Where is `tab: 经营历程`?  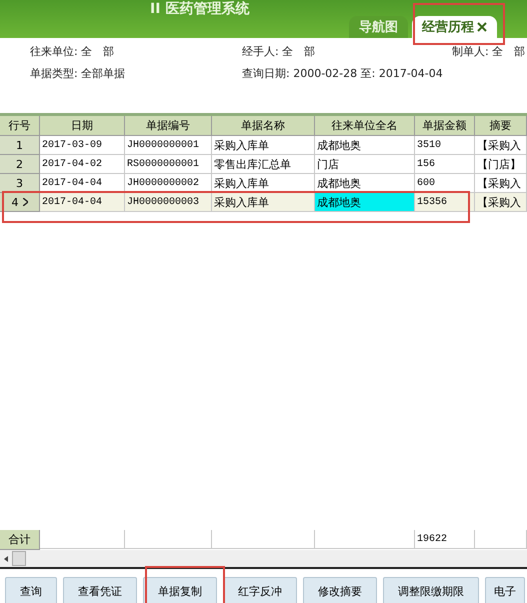
tab: 经营历程 is located at coordinates (454, 27).